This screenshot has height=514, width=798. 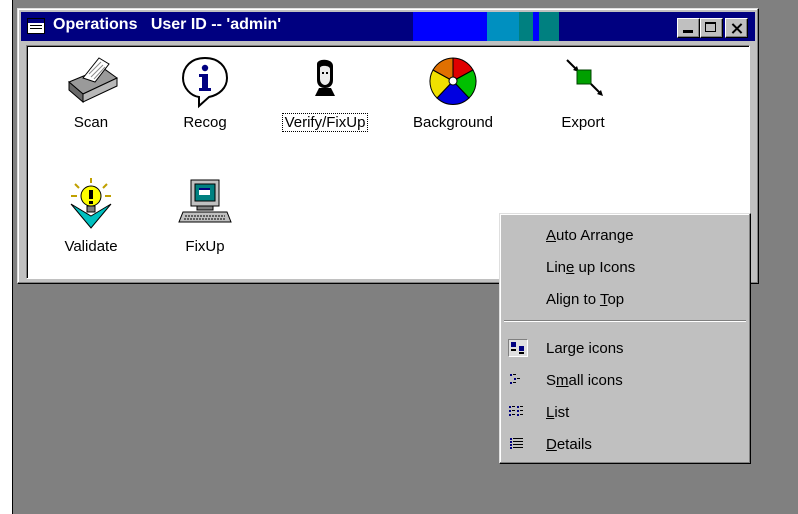 What do you see at coordinates (453, 81) in the screenshot?
I see `color-wheel-icon` at bounding box center [453, 81].